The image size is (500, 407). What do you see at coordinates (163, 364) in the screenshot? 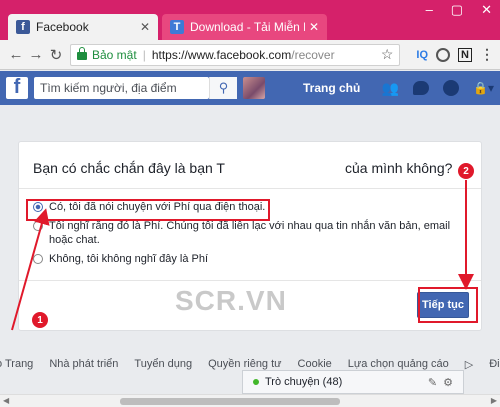
I see `footer-link: Tuyển dụng` at bounding box center [163, 364].